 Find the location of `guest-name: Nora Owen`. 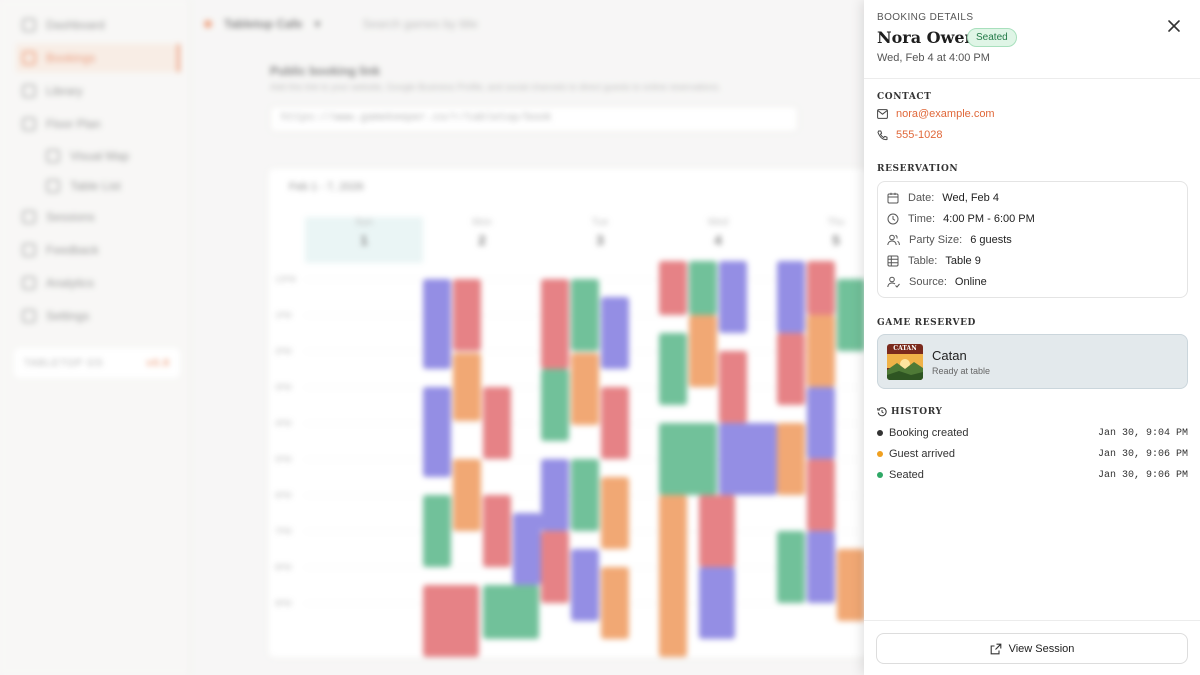

guest-name: Nora Owen is located at coordinates (927, 37).